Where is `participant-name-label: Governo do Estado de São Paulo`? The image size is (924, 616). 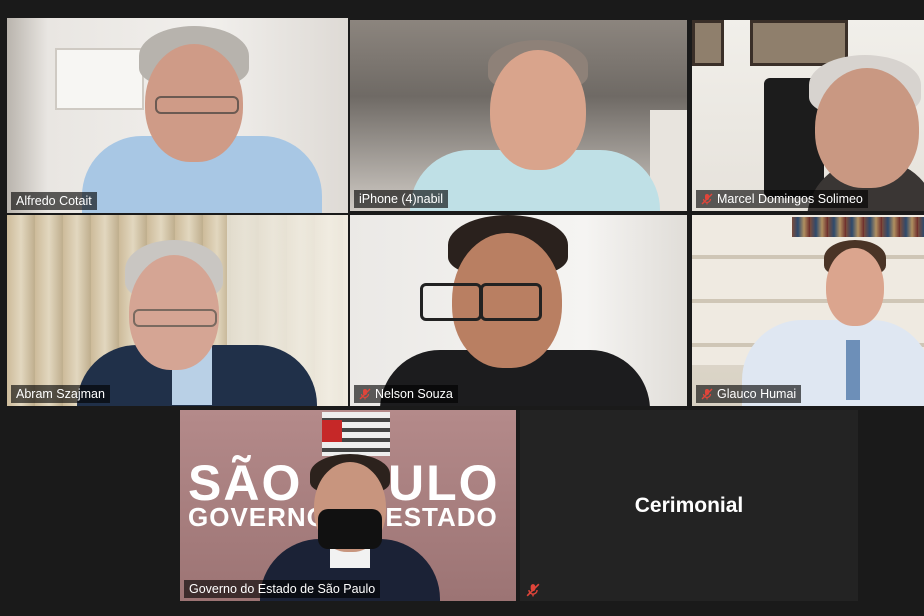
participant-name-label: Governo do Estado de São Paulo is located at coordinates (282, 589).